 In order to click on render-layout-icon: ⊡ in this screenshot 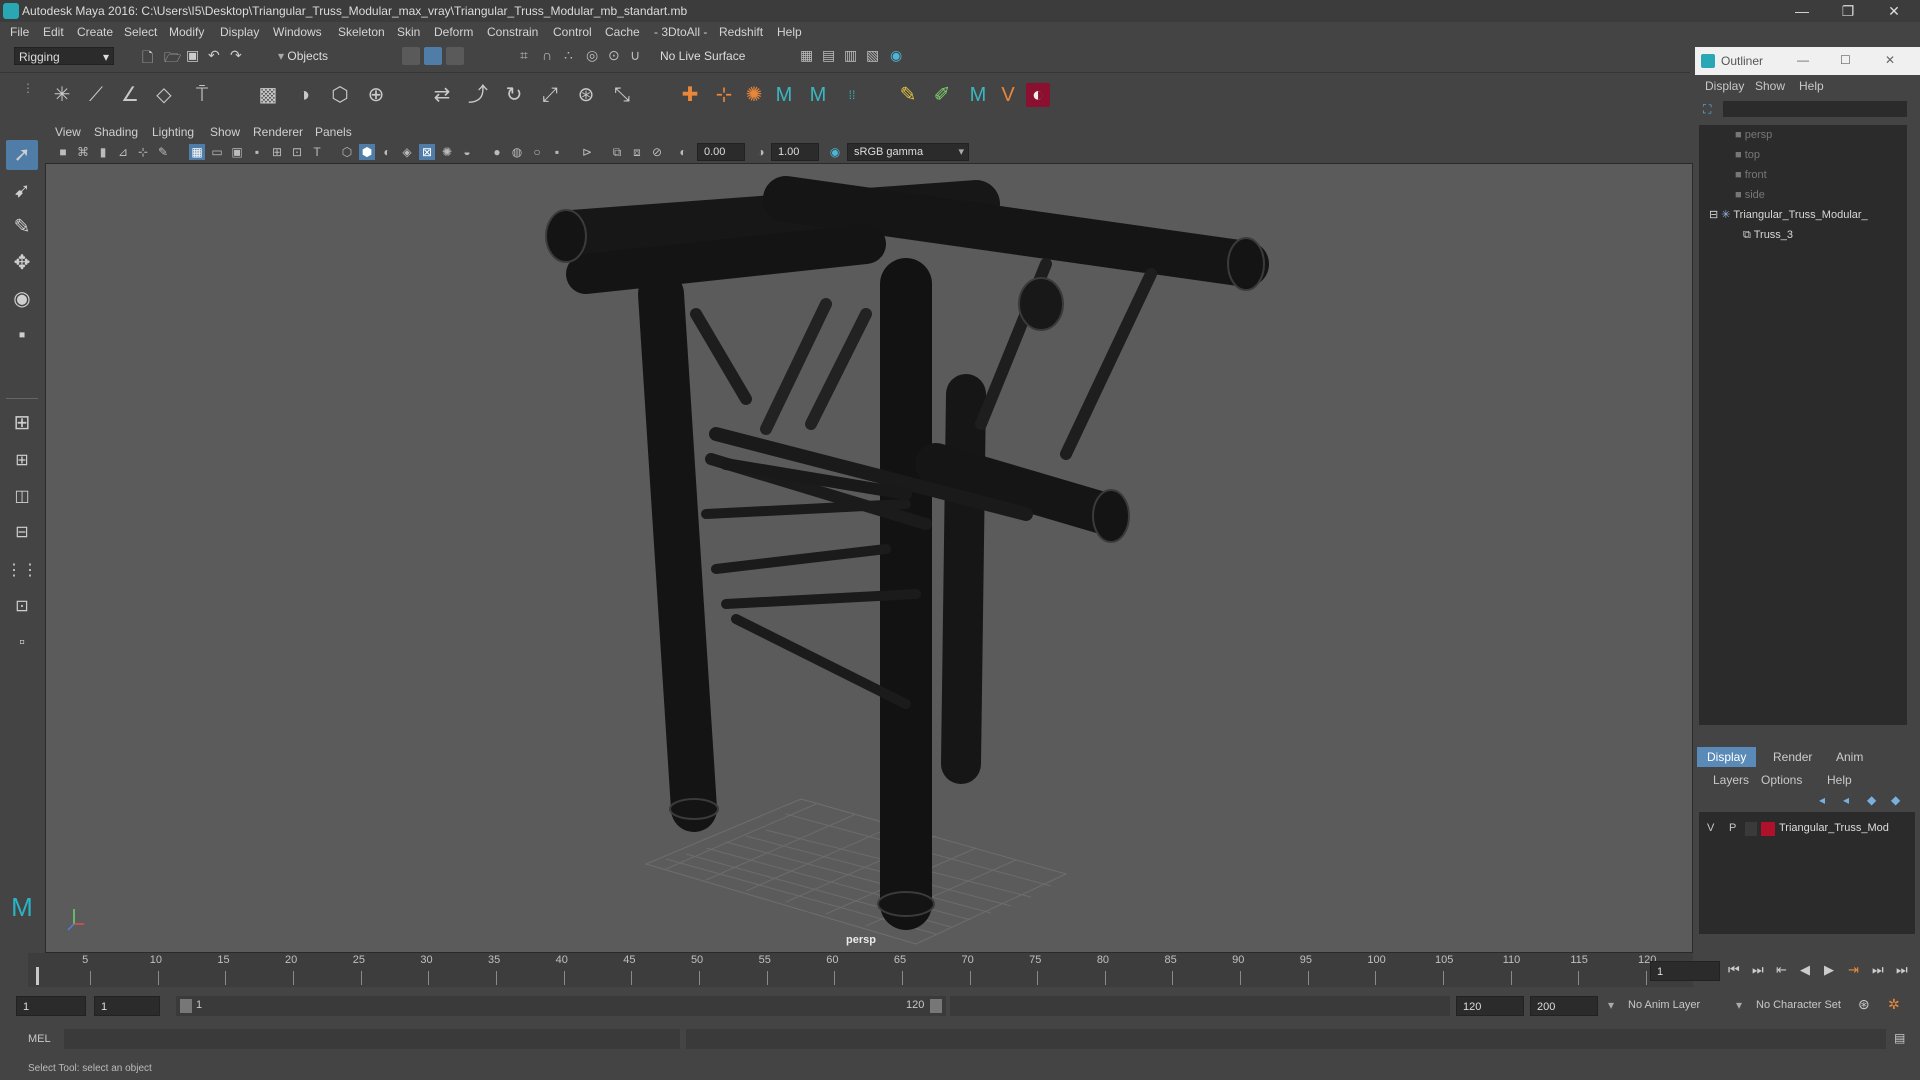, I will do `click(22, 607)`.